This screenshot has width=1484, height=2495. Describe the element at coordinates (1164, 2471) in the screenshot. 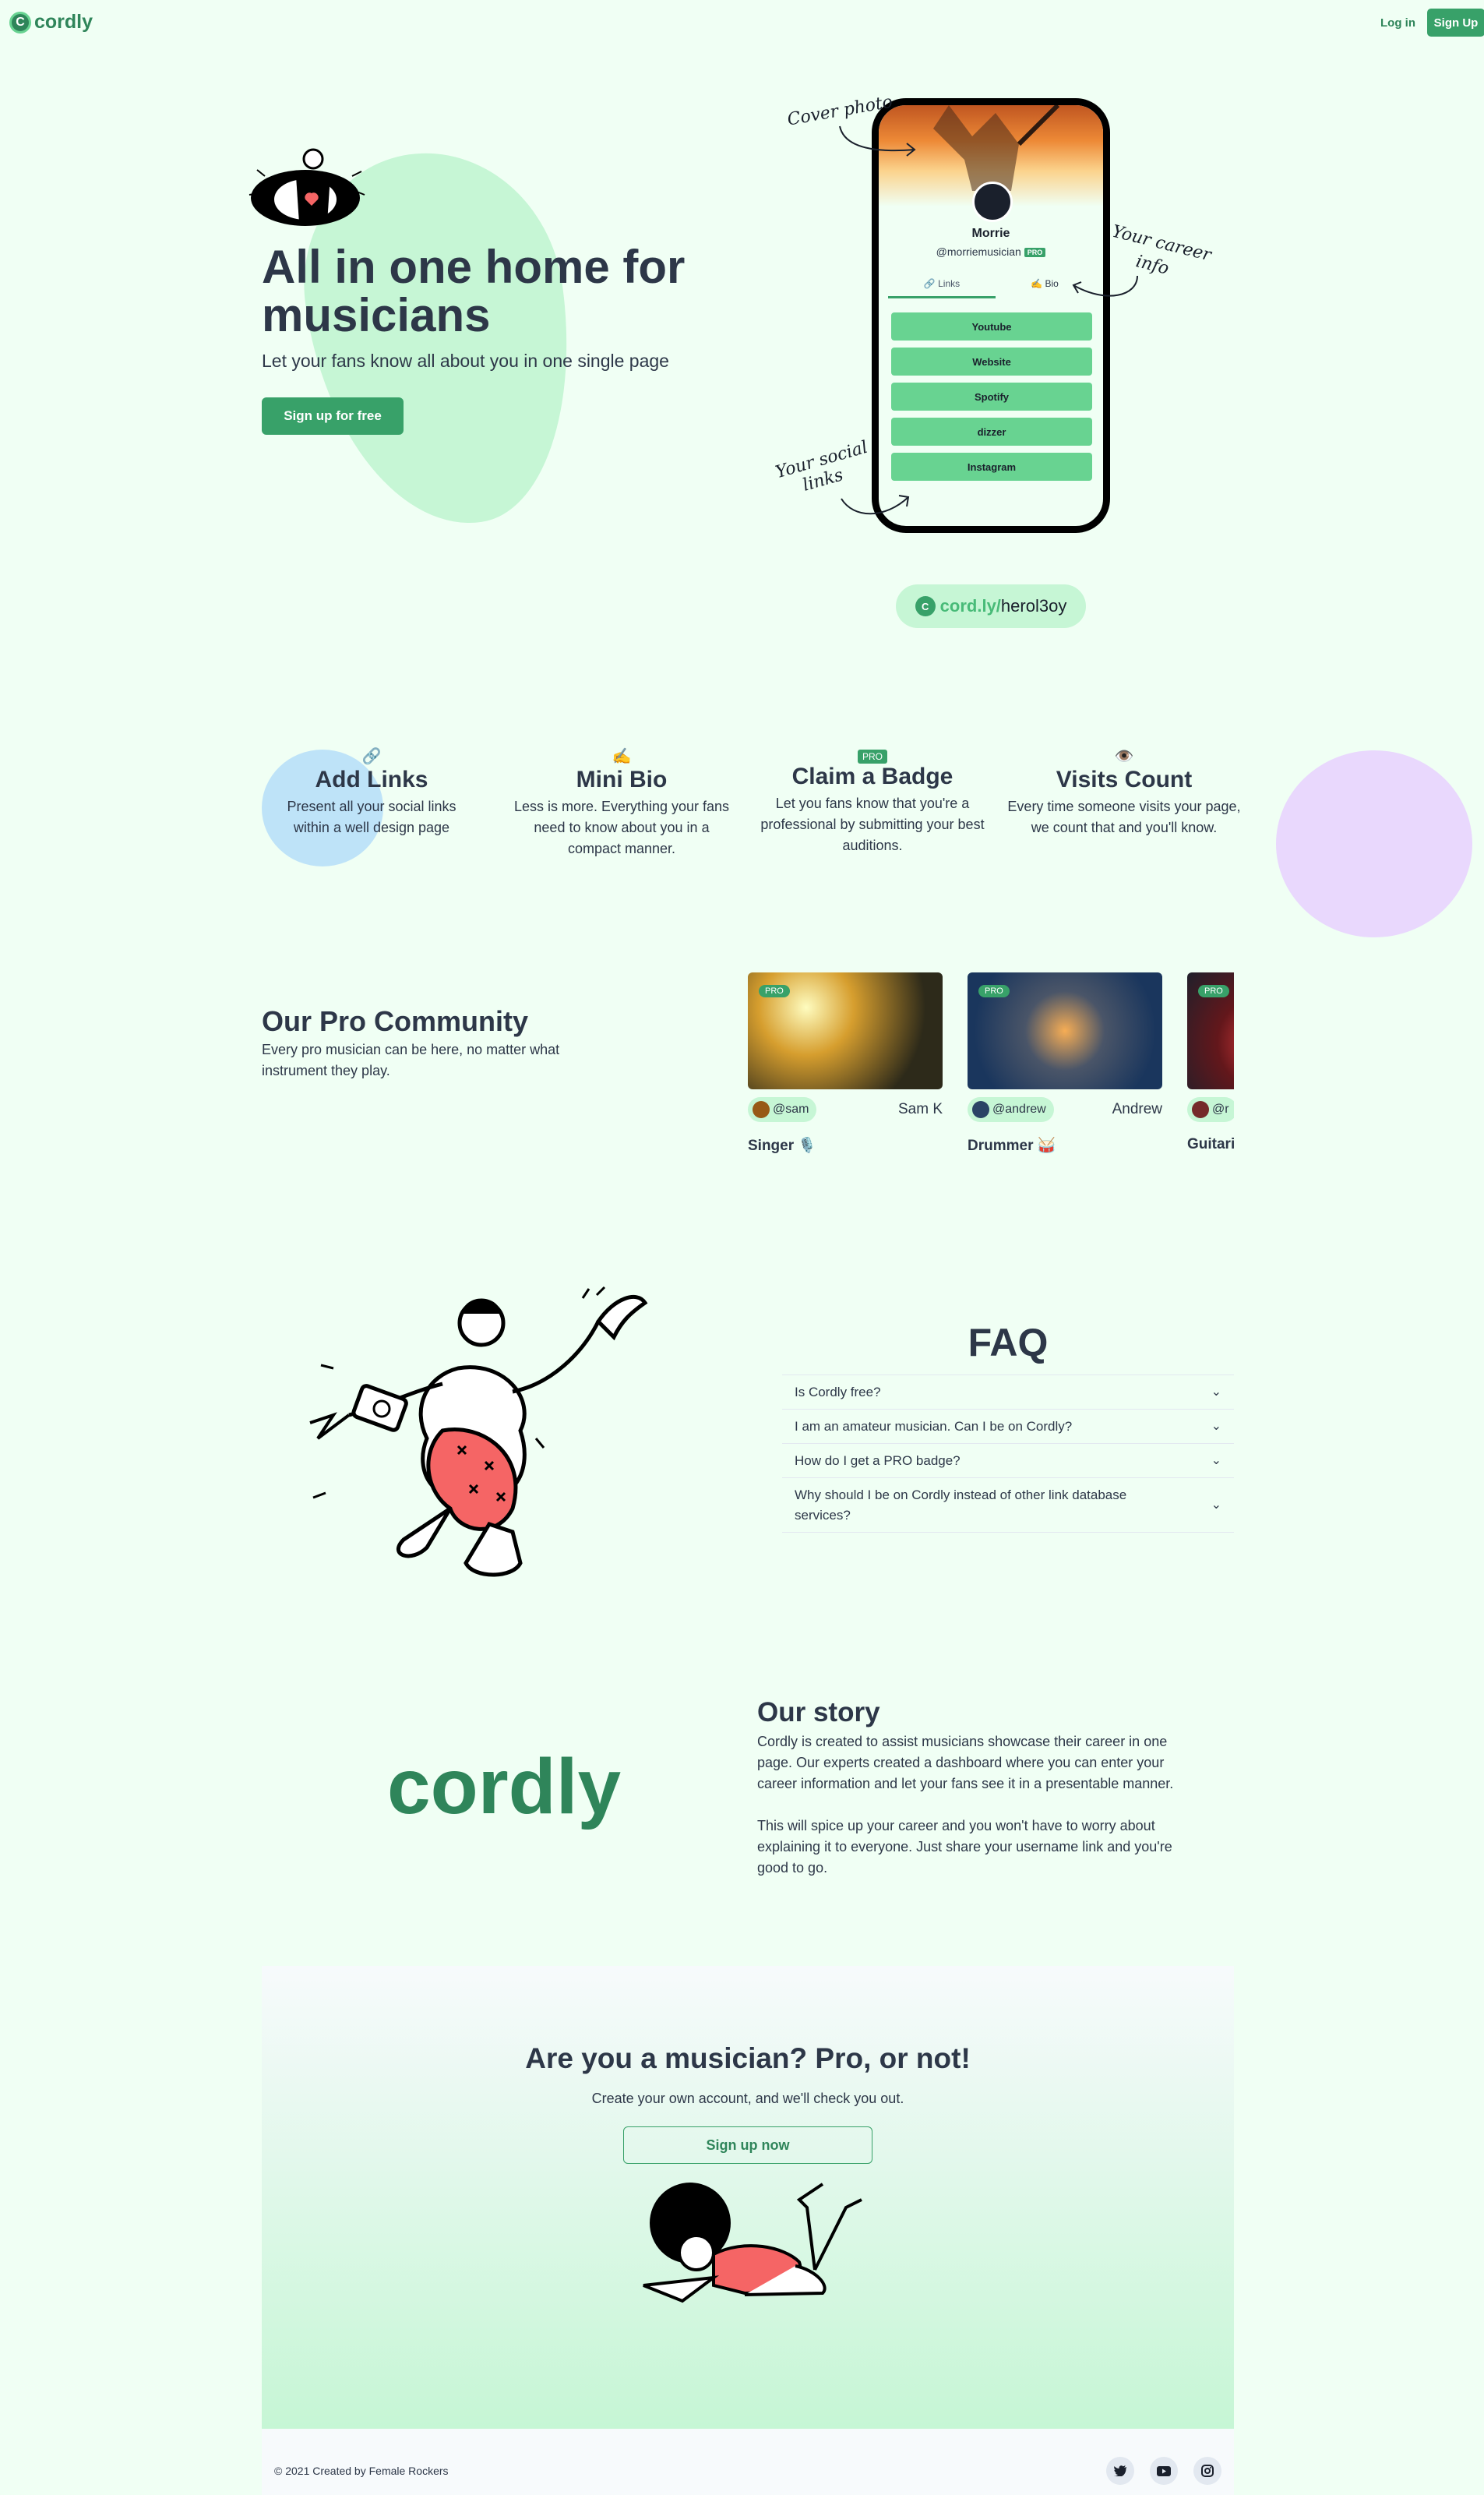

I see `youtube-icon` at that location.